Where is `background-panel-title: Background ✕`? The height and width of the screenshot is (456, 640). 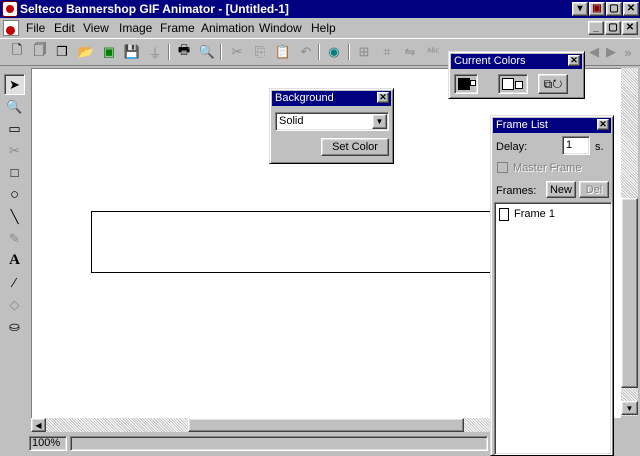
background-panel-title: Background ✕ is located at coordinates (331, 98).